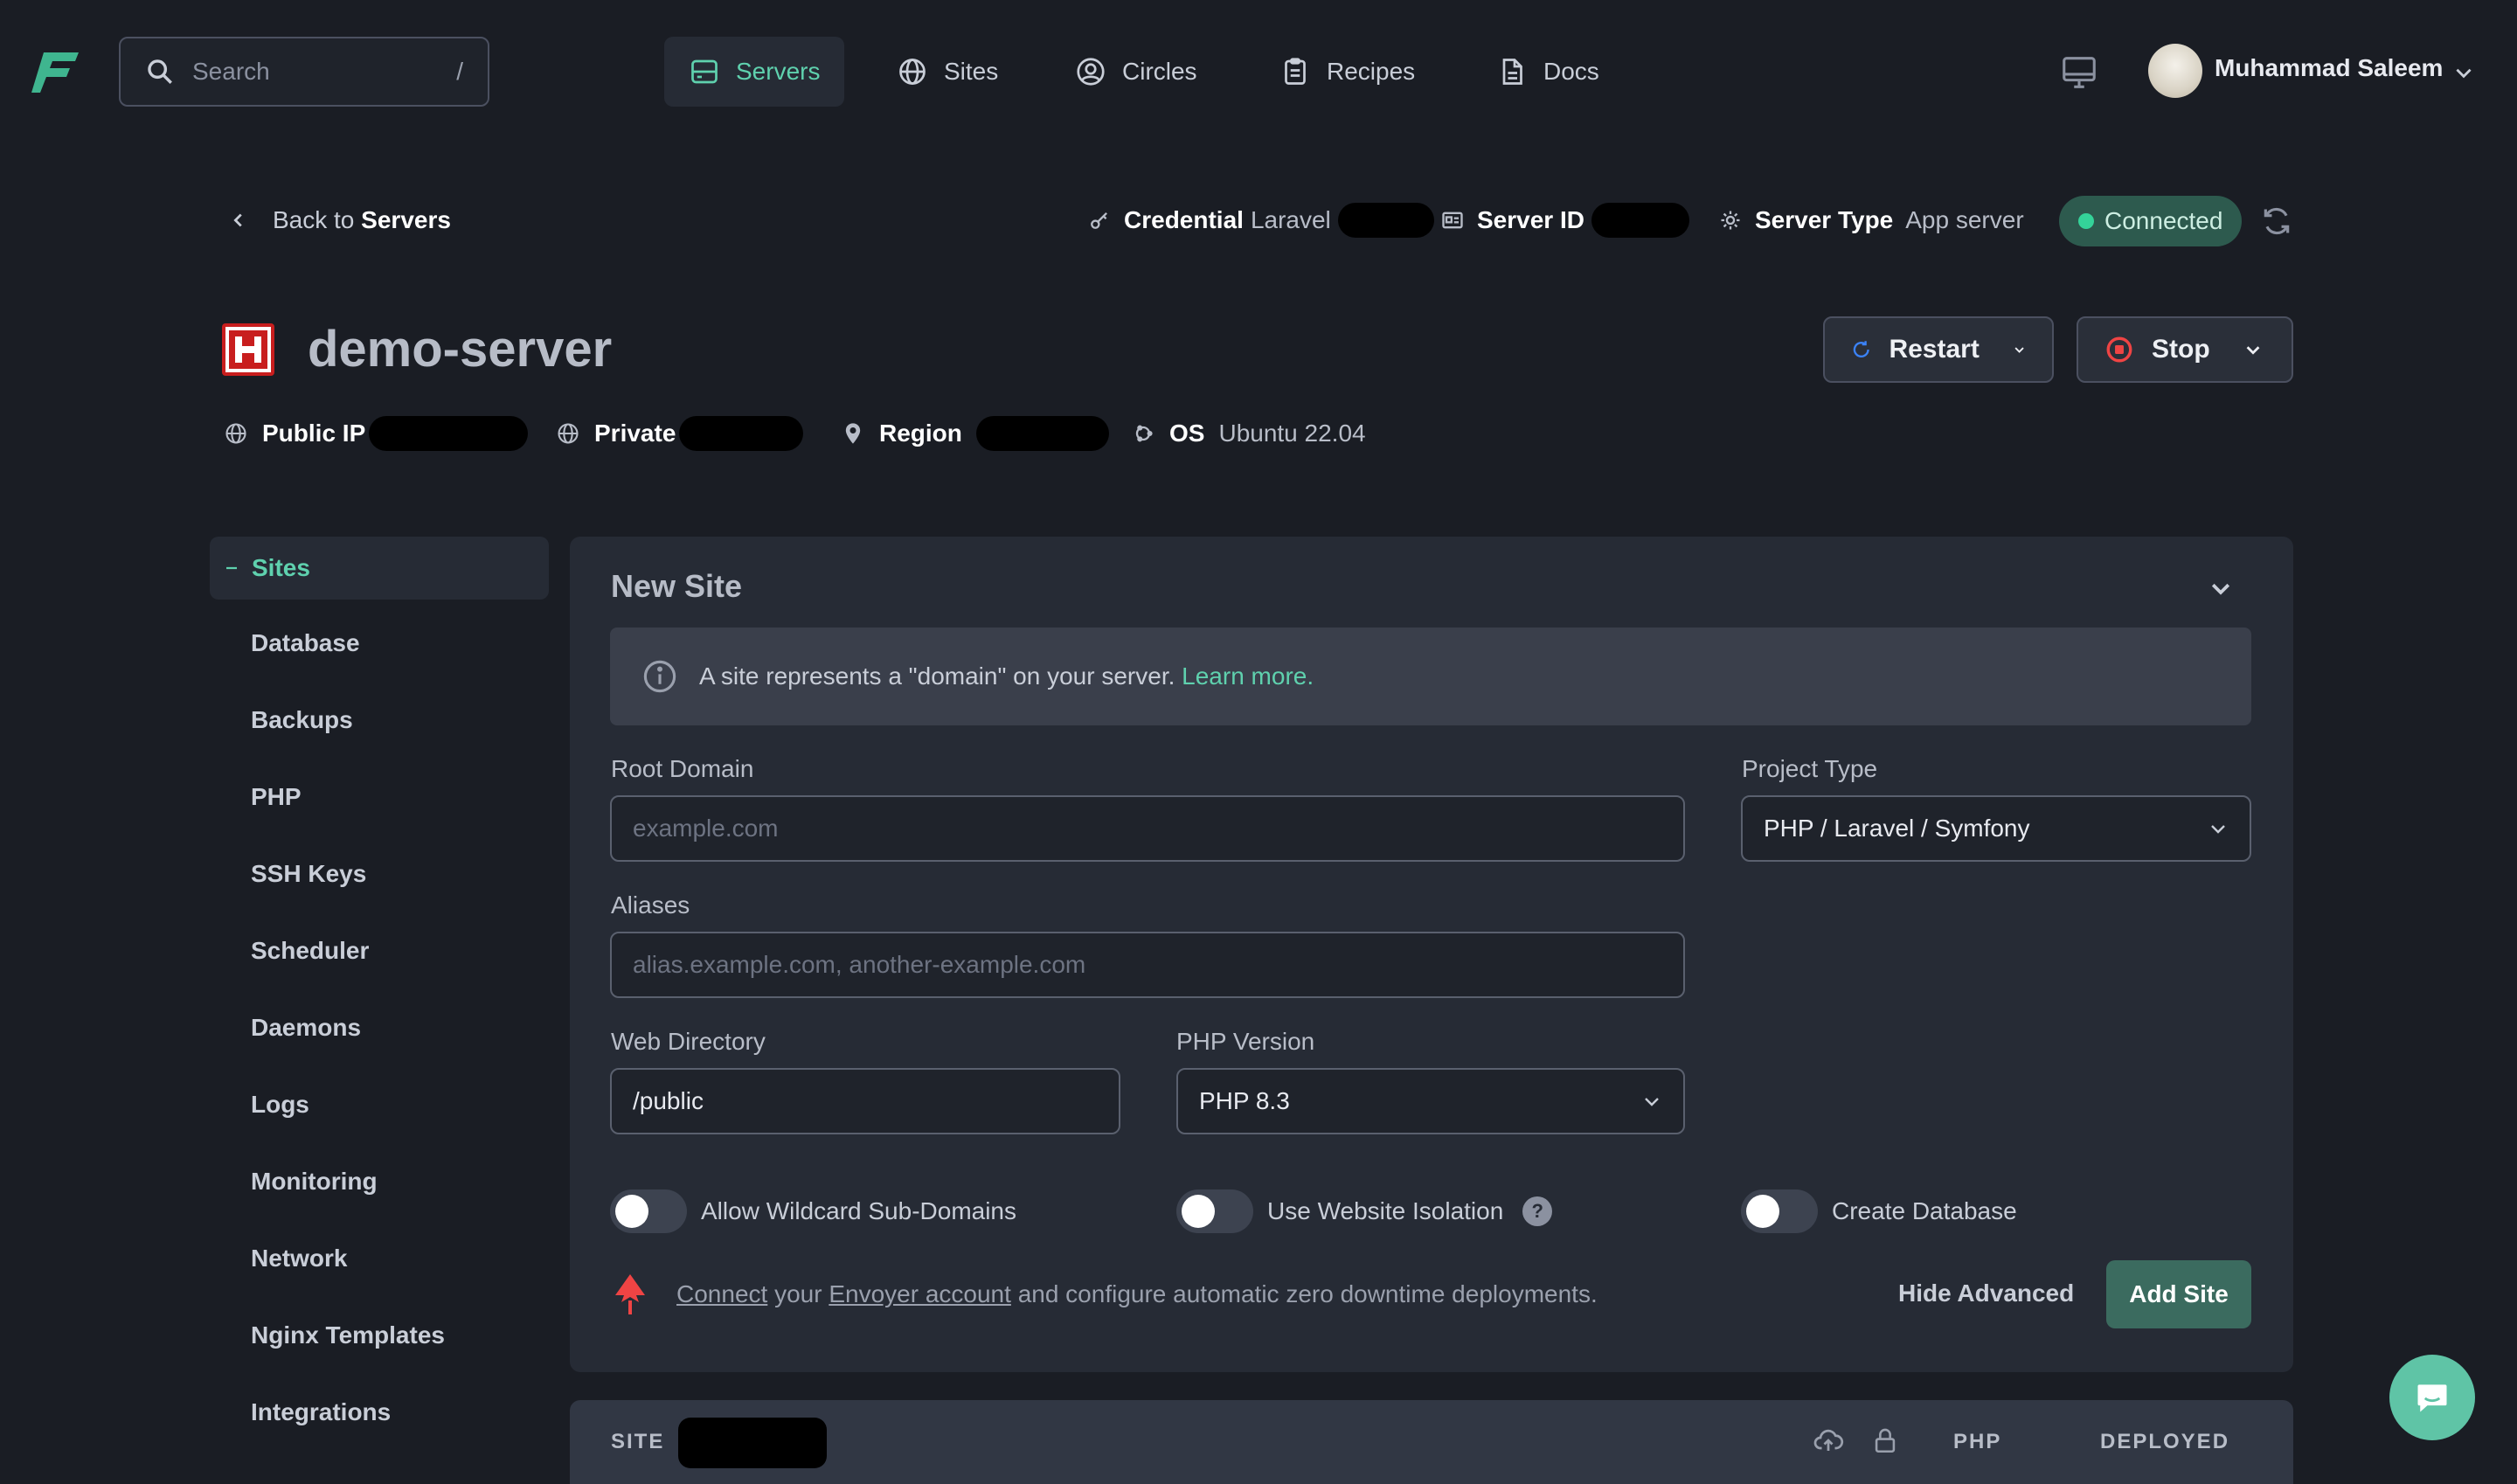 This screenshot has width=2517, height=1484. I want to click on sidebar-item-php: PHP, so click(276, 797).